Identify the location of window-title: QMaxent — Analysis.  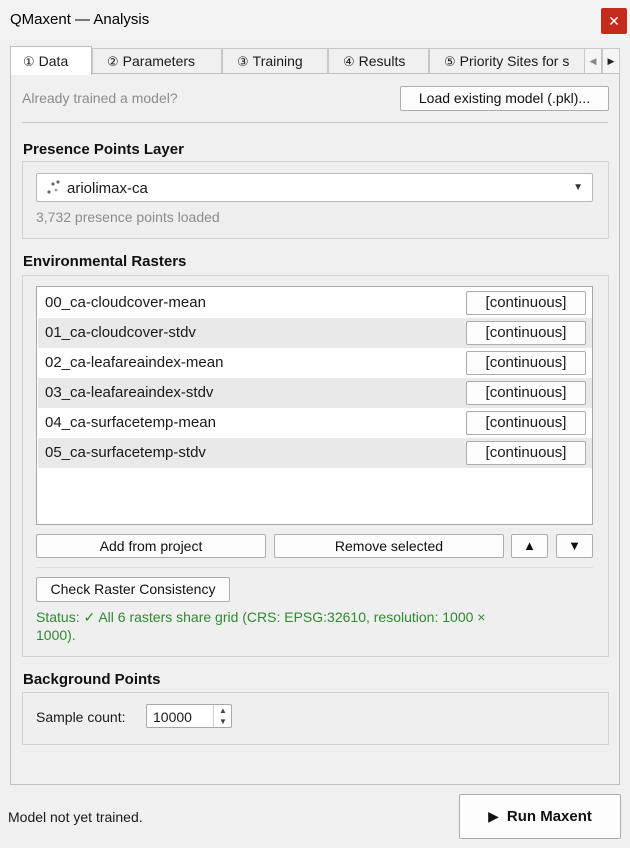
(80, 19).